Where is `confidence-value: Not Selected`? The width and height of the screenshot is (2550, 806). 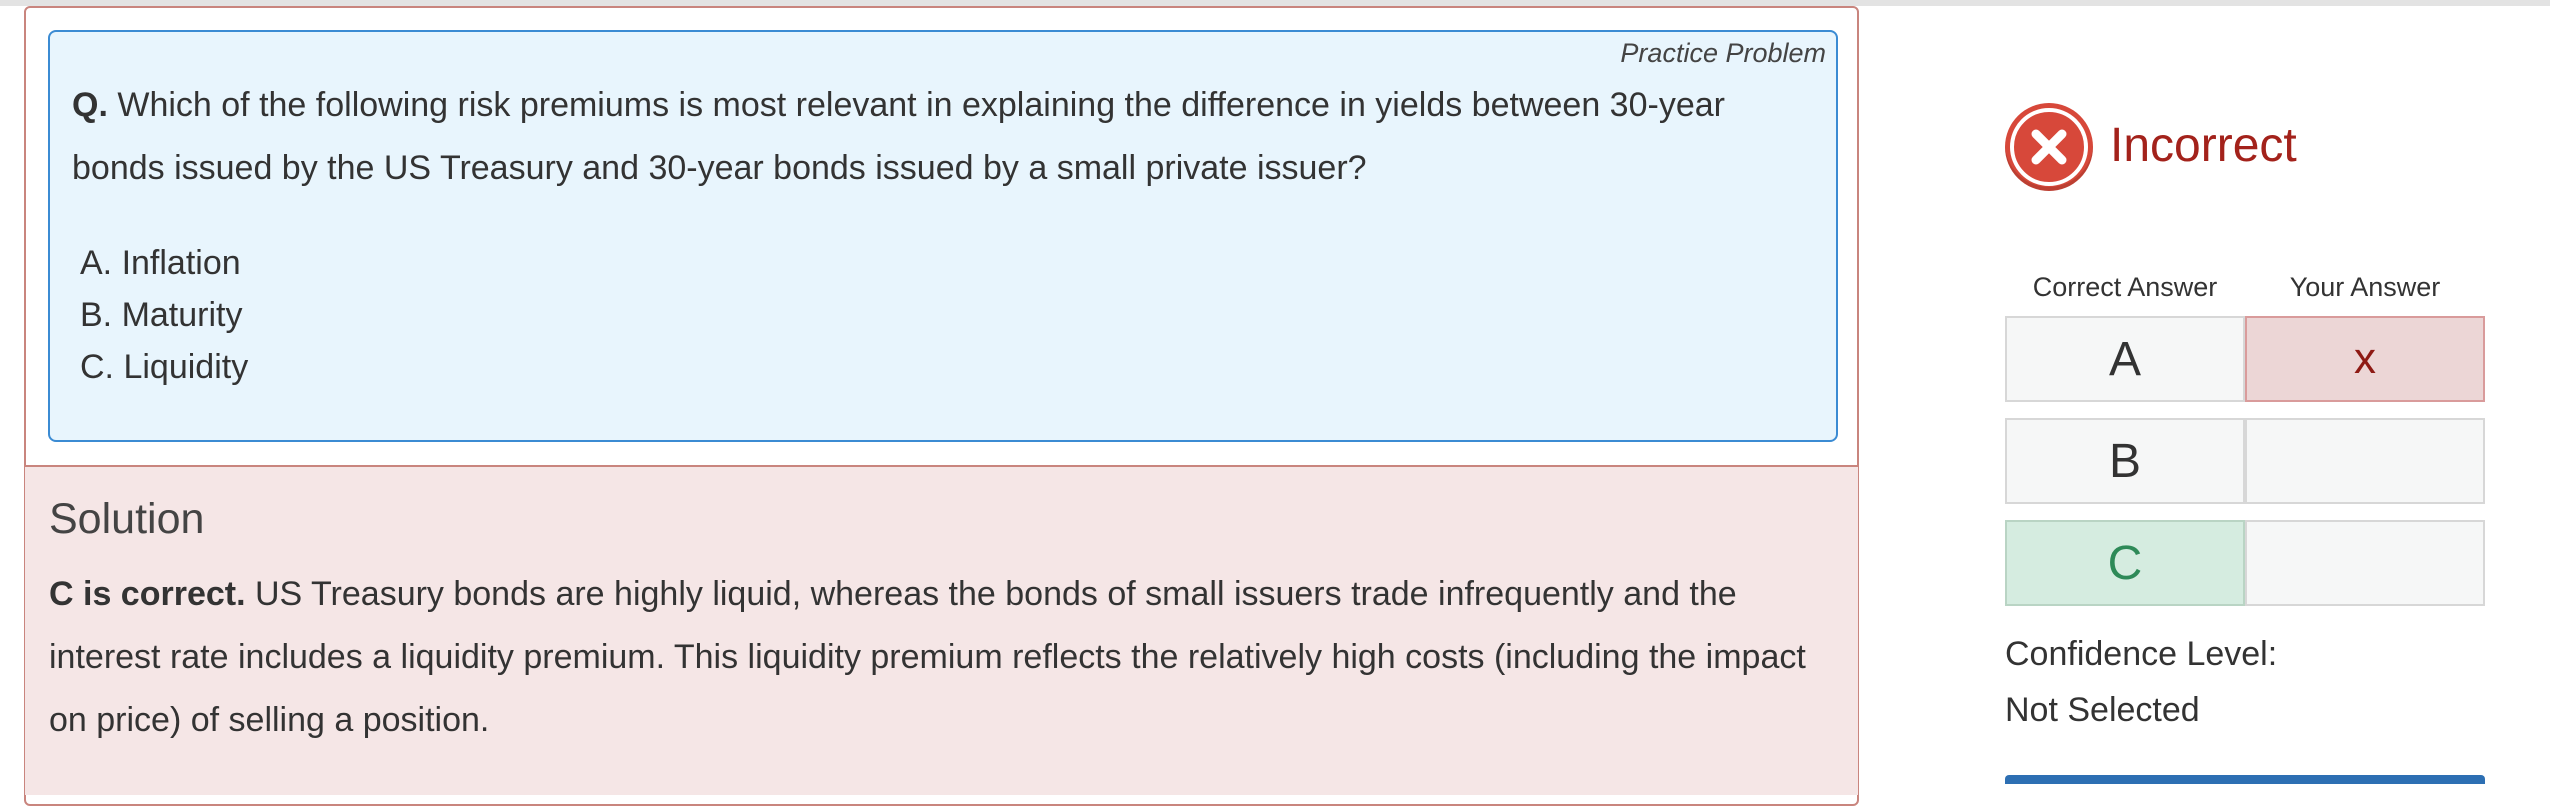 confidence-value: Not Selected is located at coordinates (2102, 710).